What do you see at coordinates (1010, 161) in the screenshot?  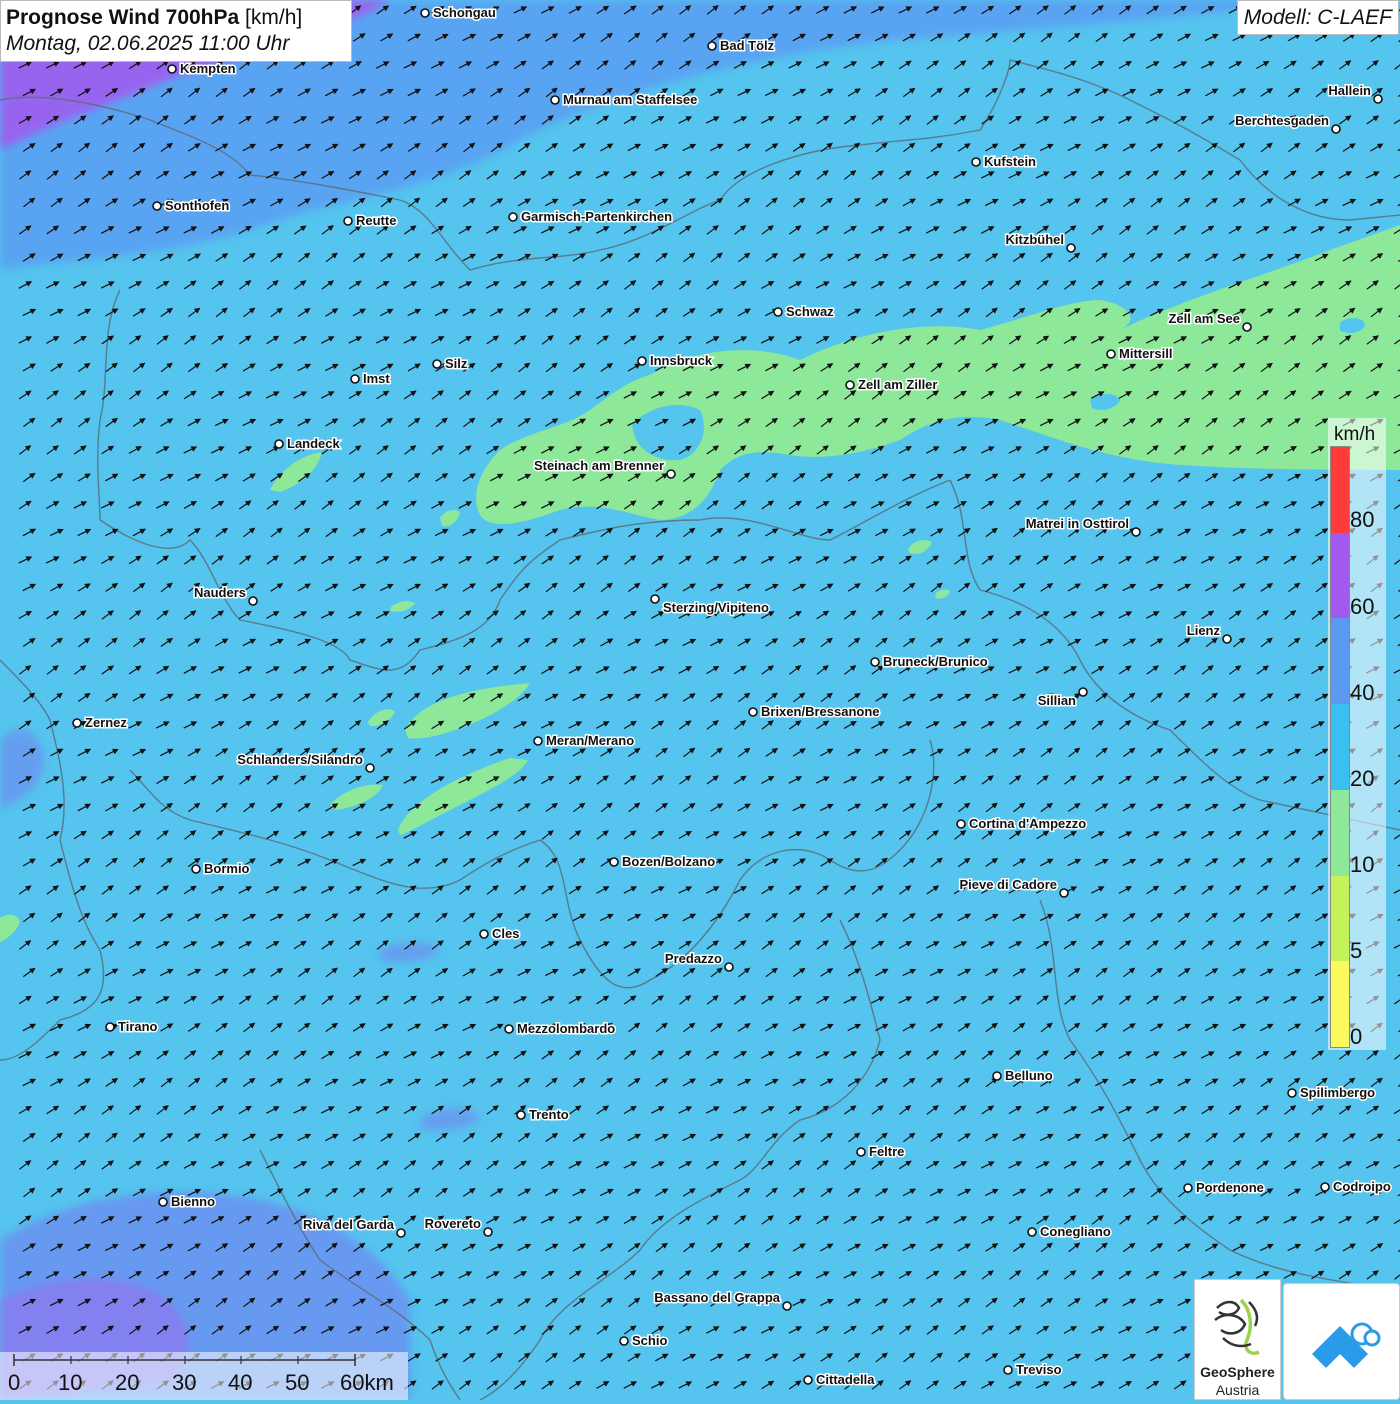 I see `city-label: Kufstein` at bounding box center [1010, 161].